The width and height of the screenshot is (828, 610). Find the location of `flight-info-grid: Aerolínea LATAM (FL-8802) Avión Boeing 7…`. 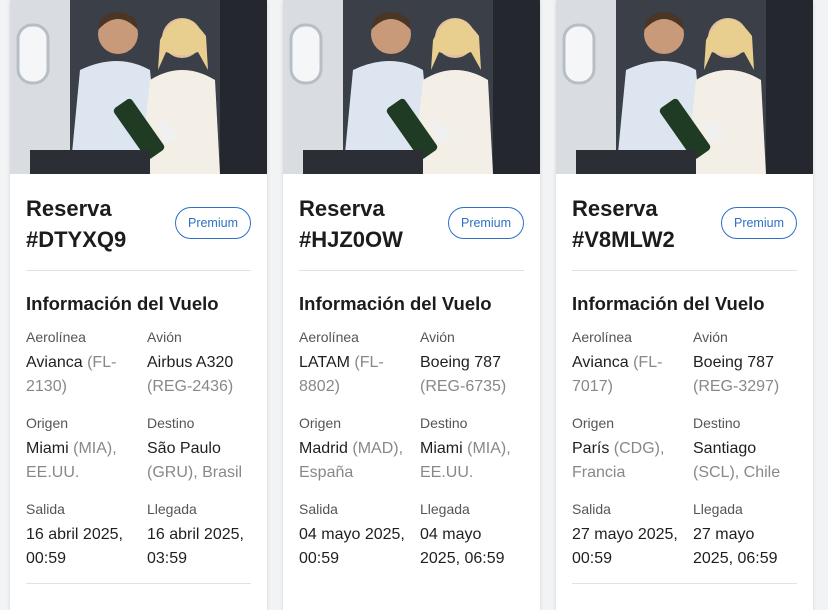

flight-info-grid: Aerolínea LATAM (FL-8802) Avión Boeing 7… is located at coordinates (411, 458).